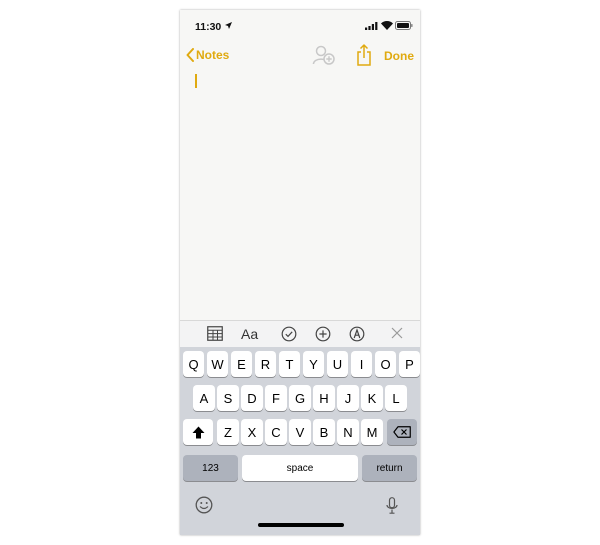 The width and height of the screenshot is (600, 545). What do you see at coordinates (399, 56) in the screenshot?
I see `done-button: Done` at bounding box center [399, 56].